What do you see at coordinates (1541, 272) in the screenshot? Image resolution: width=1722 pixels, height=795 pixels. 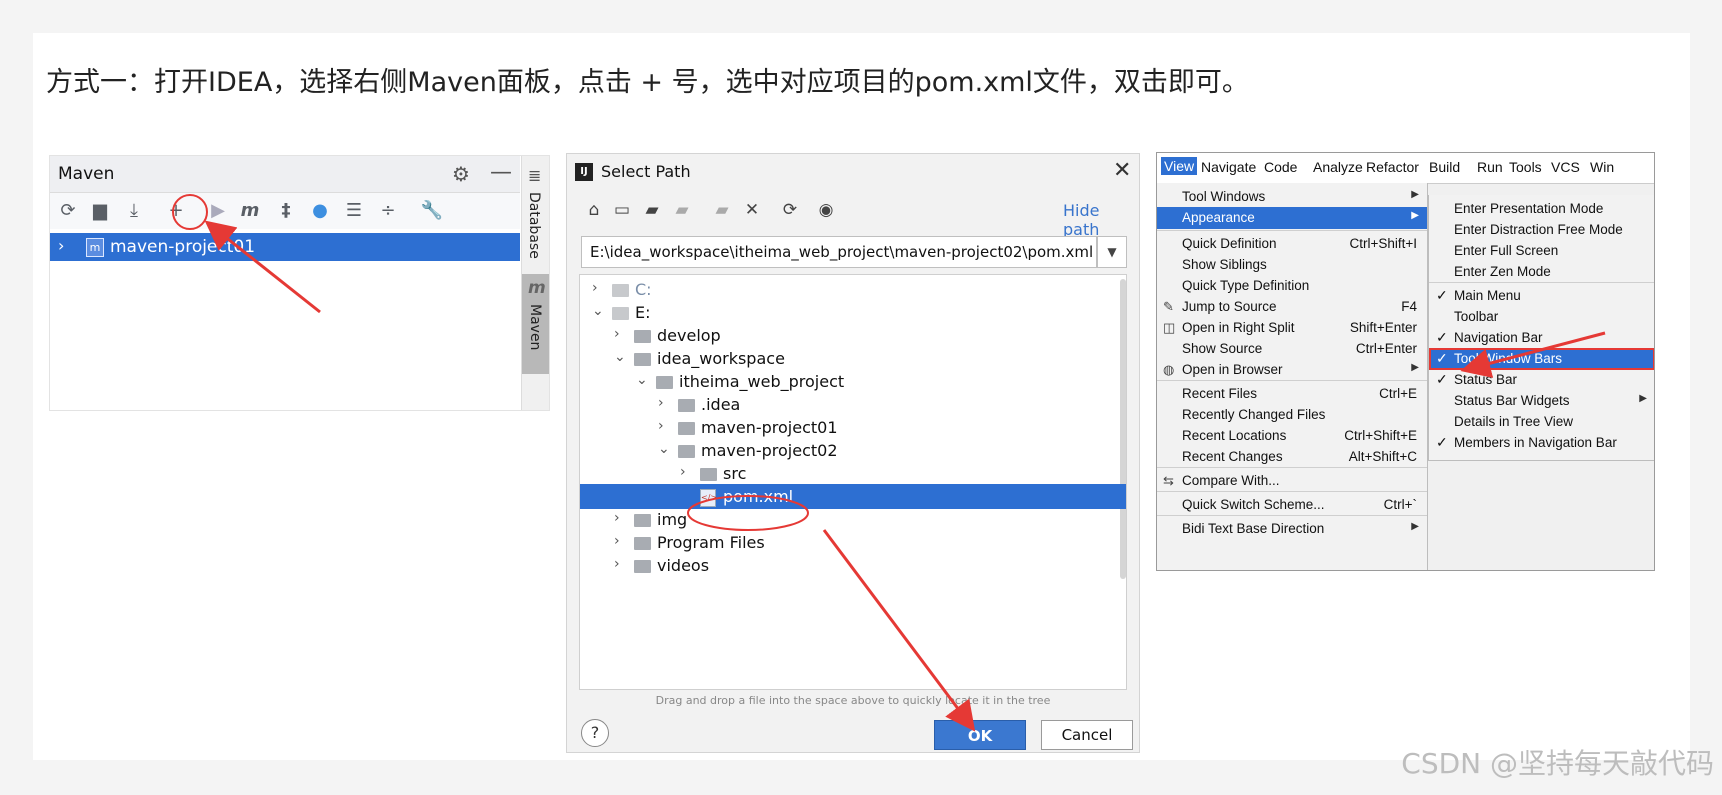 I see `appearance-menu-item: Enter Zen Mode` at bounding box center [1541, 272].